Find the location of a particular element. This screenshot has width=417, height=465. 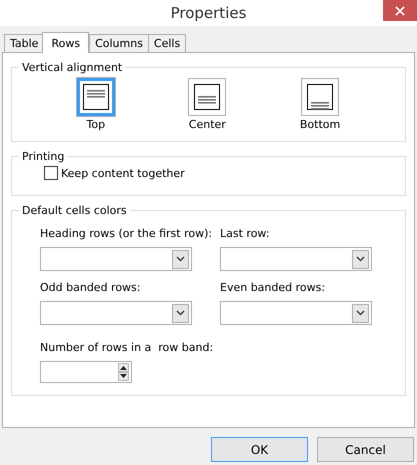

close-button is located at coordinates (400, 10).